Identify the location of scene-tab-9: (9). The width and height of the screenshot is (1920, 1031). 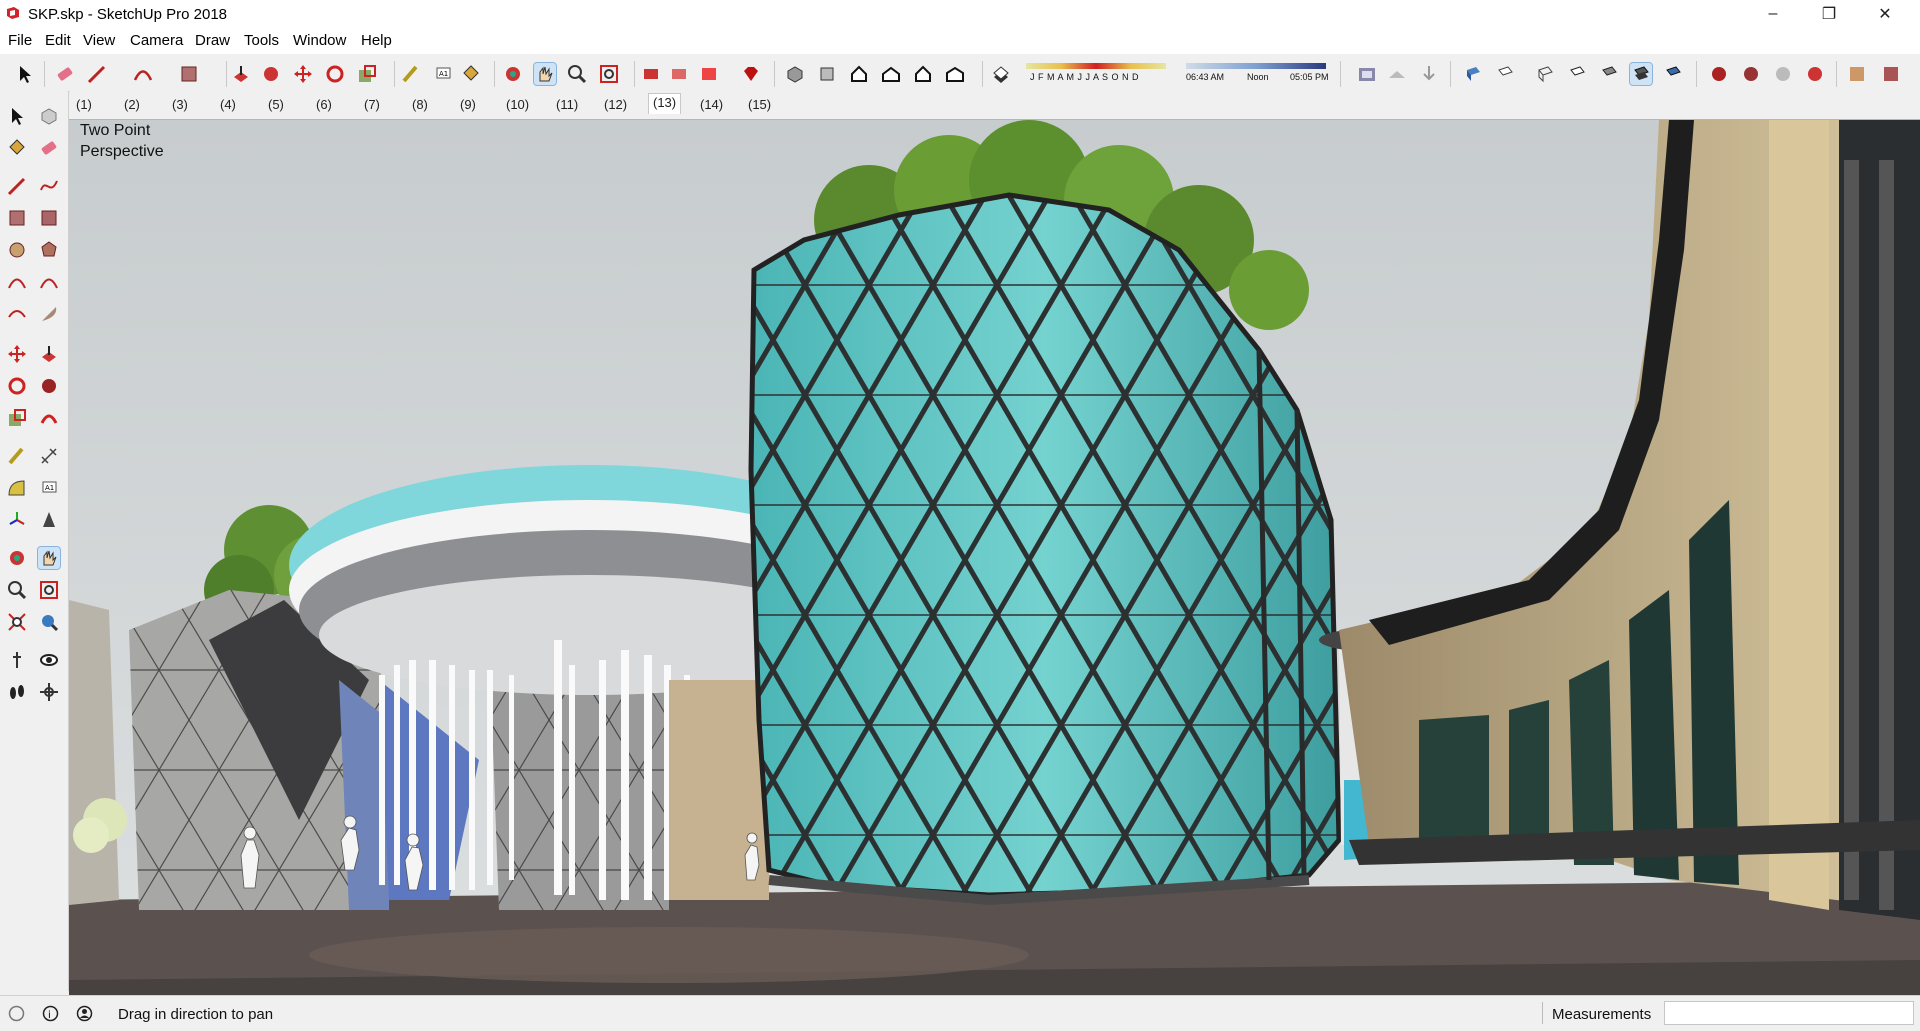
(468, 106).